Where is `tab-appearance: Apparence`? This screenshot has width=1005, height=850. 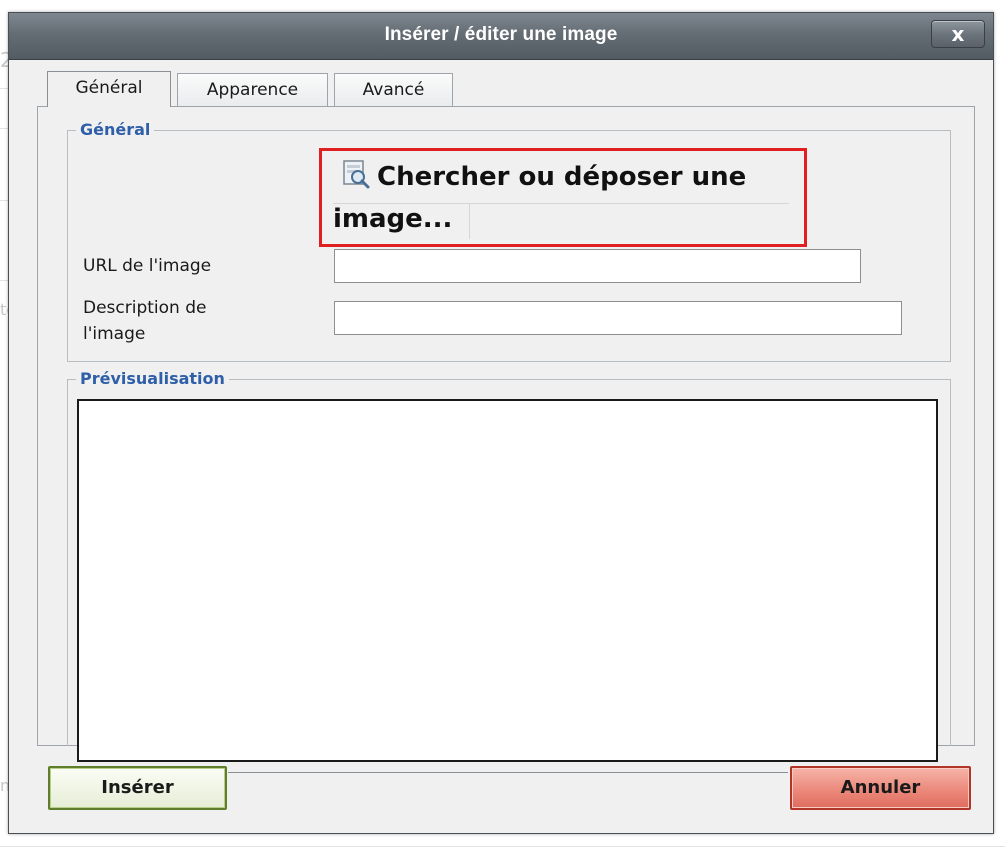 tab-appearance: Apparence is located at coordinates (252, 90).